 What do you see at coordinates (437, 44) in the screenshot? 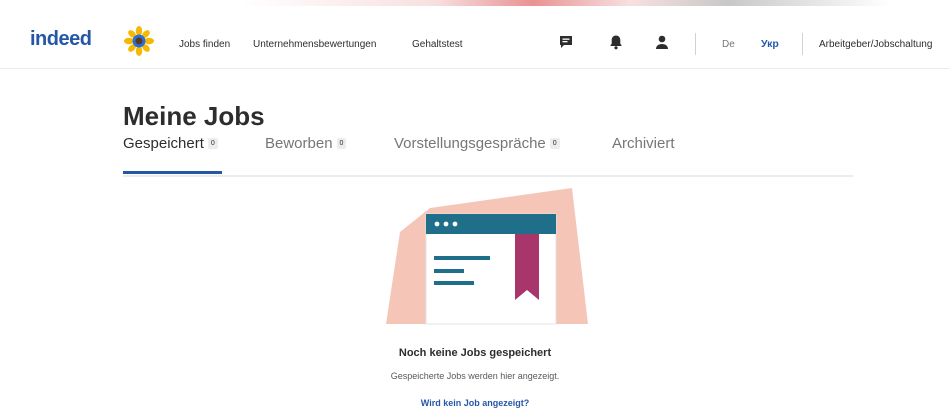
I see `nav-gehaltstest: Gehaltstest` at bounding box center [437, 44].